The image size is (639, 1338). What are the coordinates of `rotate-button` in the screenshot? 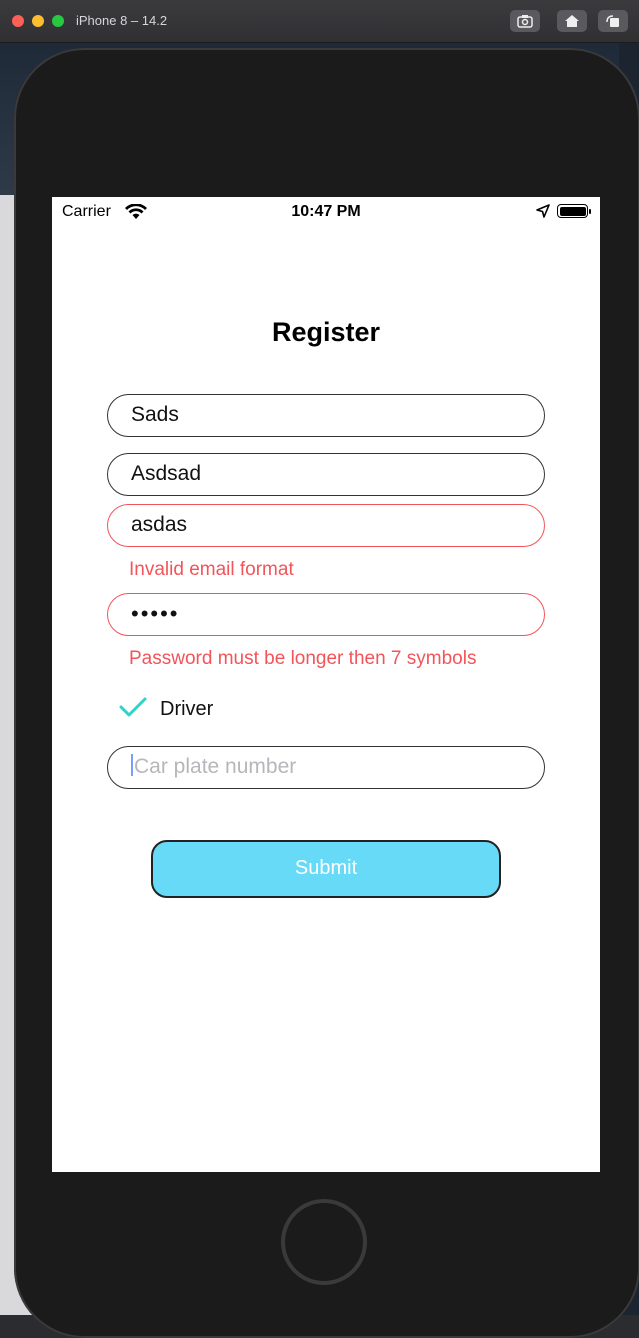 It's located at (613, 21).